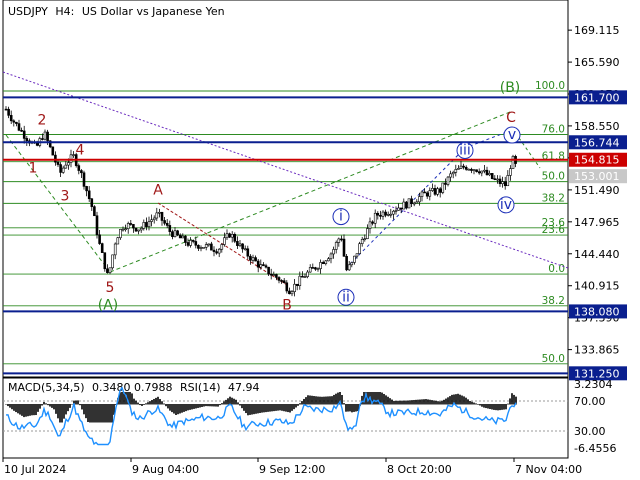  What do you see at coordinates (506, 205) in the screenshot?
I see `wave-label-13: iv` at bounding box center [506, 205].